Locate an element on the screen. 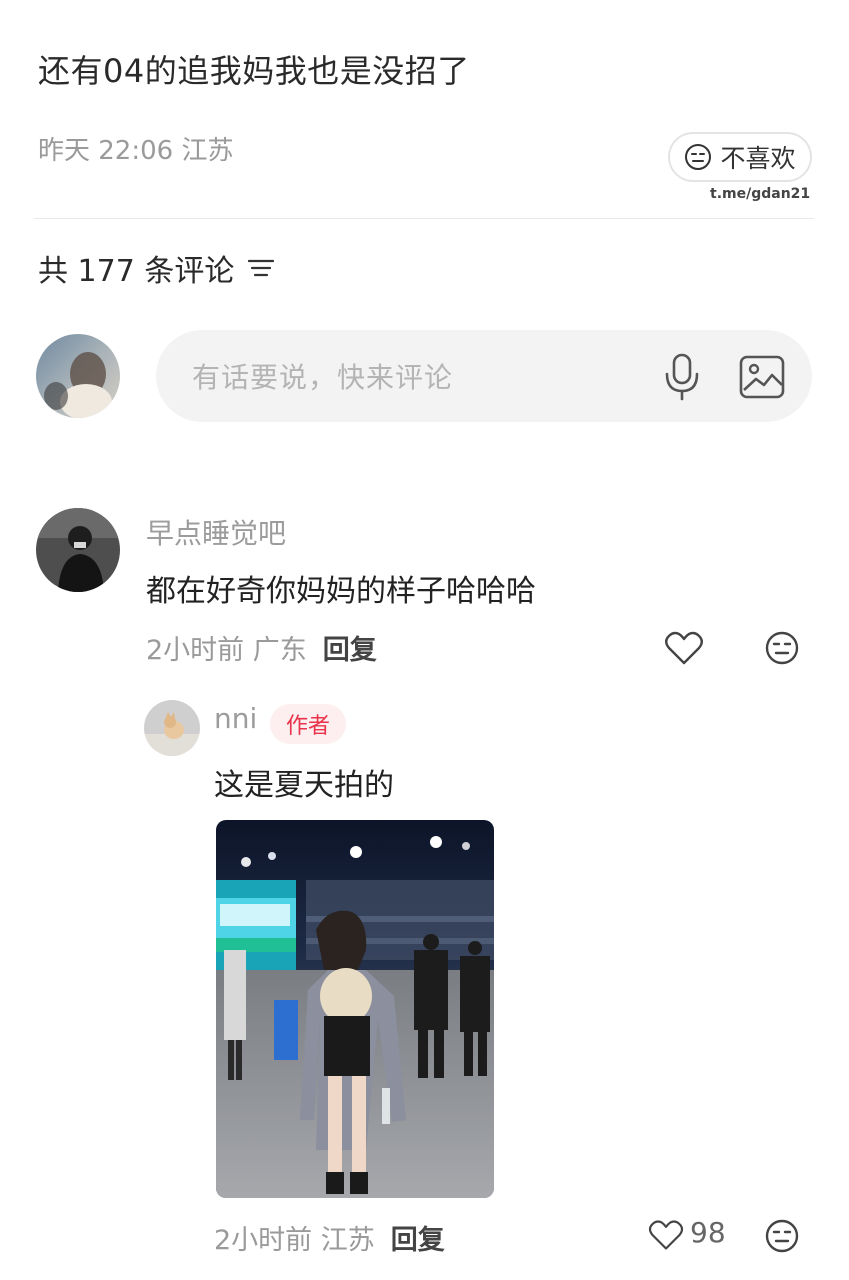 The width and height of the screenshot is (849, 1280). dislike-button: 不喜欢 is located at coordinates (740, 157).